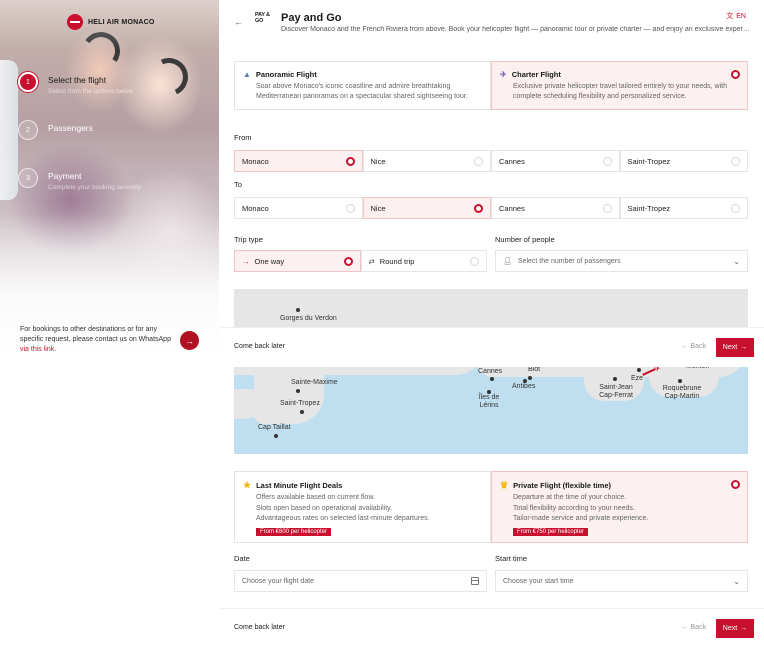 The width and height of the screenshot is (764, 648). I want to click on to-option-nice: Nice, so click(426, 208).